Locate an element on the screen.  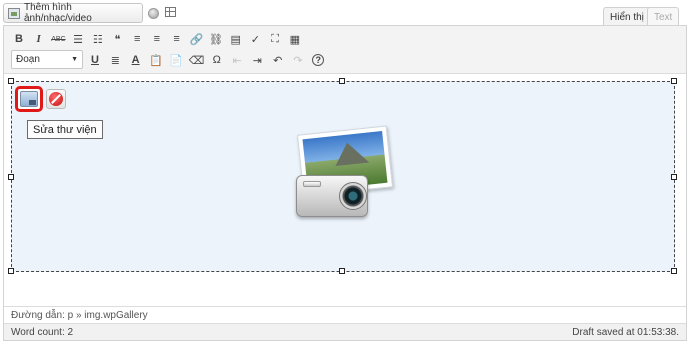
format-select: Đoạn ▼ is located at coordinates (47, 59).